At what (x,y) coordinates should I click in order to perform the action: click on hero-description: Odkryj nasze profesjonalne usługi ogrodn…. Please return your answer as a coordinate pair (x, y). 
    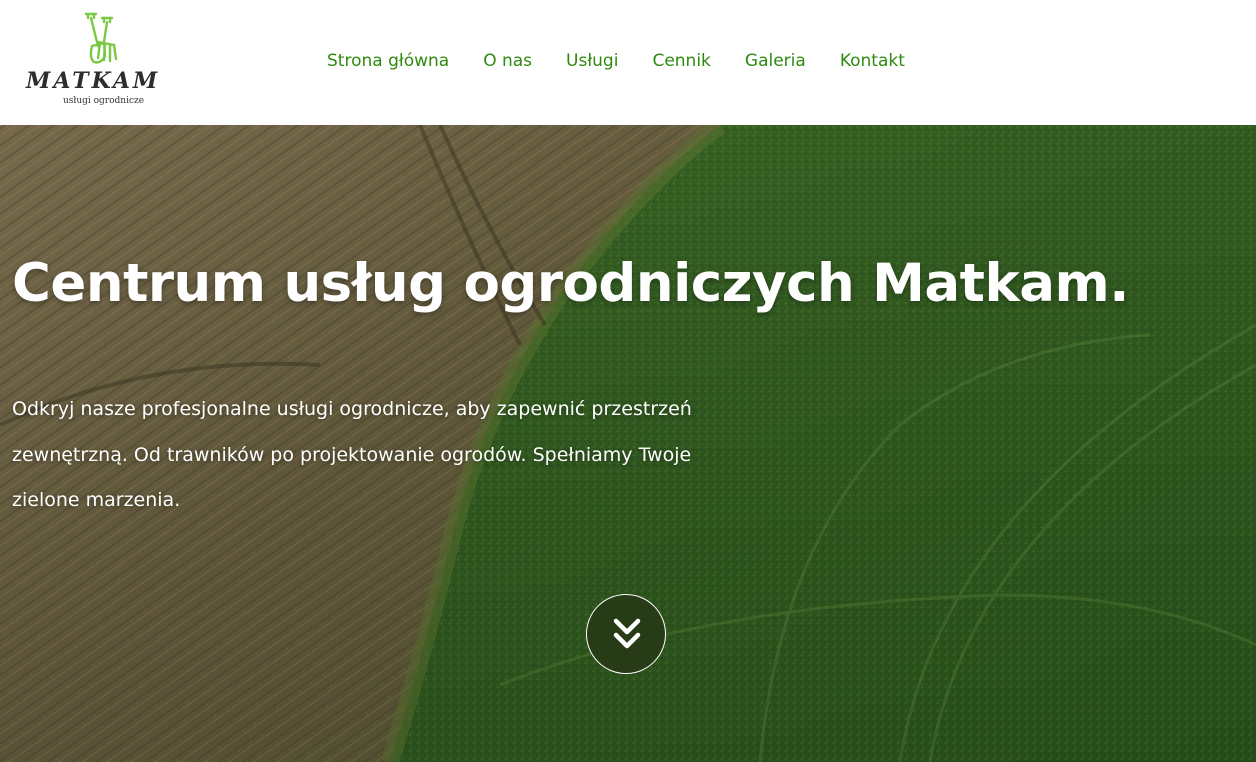
    Looking at the image, I should click on (352, 454).